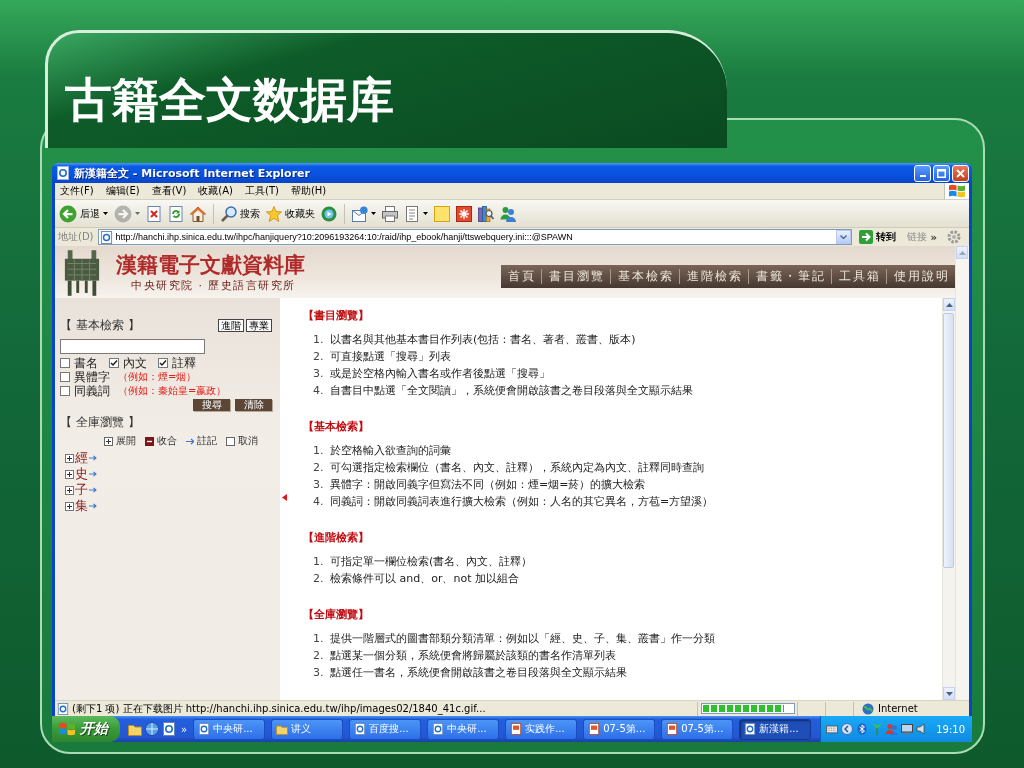 This screenshot has height=768, width=1024. I want to click on task-button: 讲义, so click(307, 729).